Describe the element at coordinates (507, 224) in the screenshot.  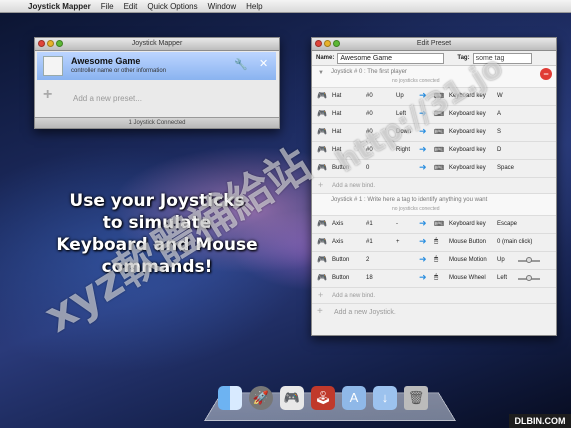
I see `output-key: Escape` at that location.